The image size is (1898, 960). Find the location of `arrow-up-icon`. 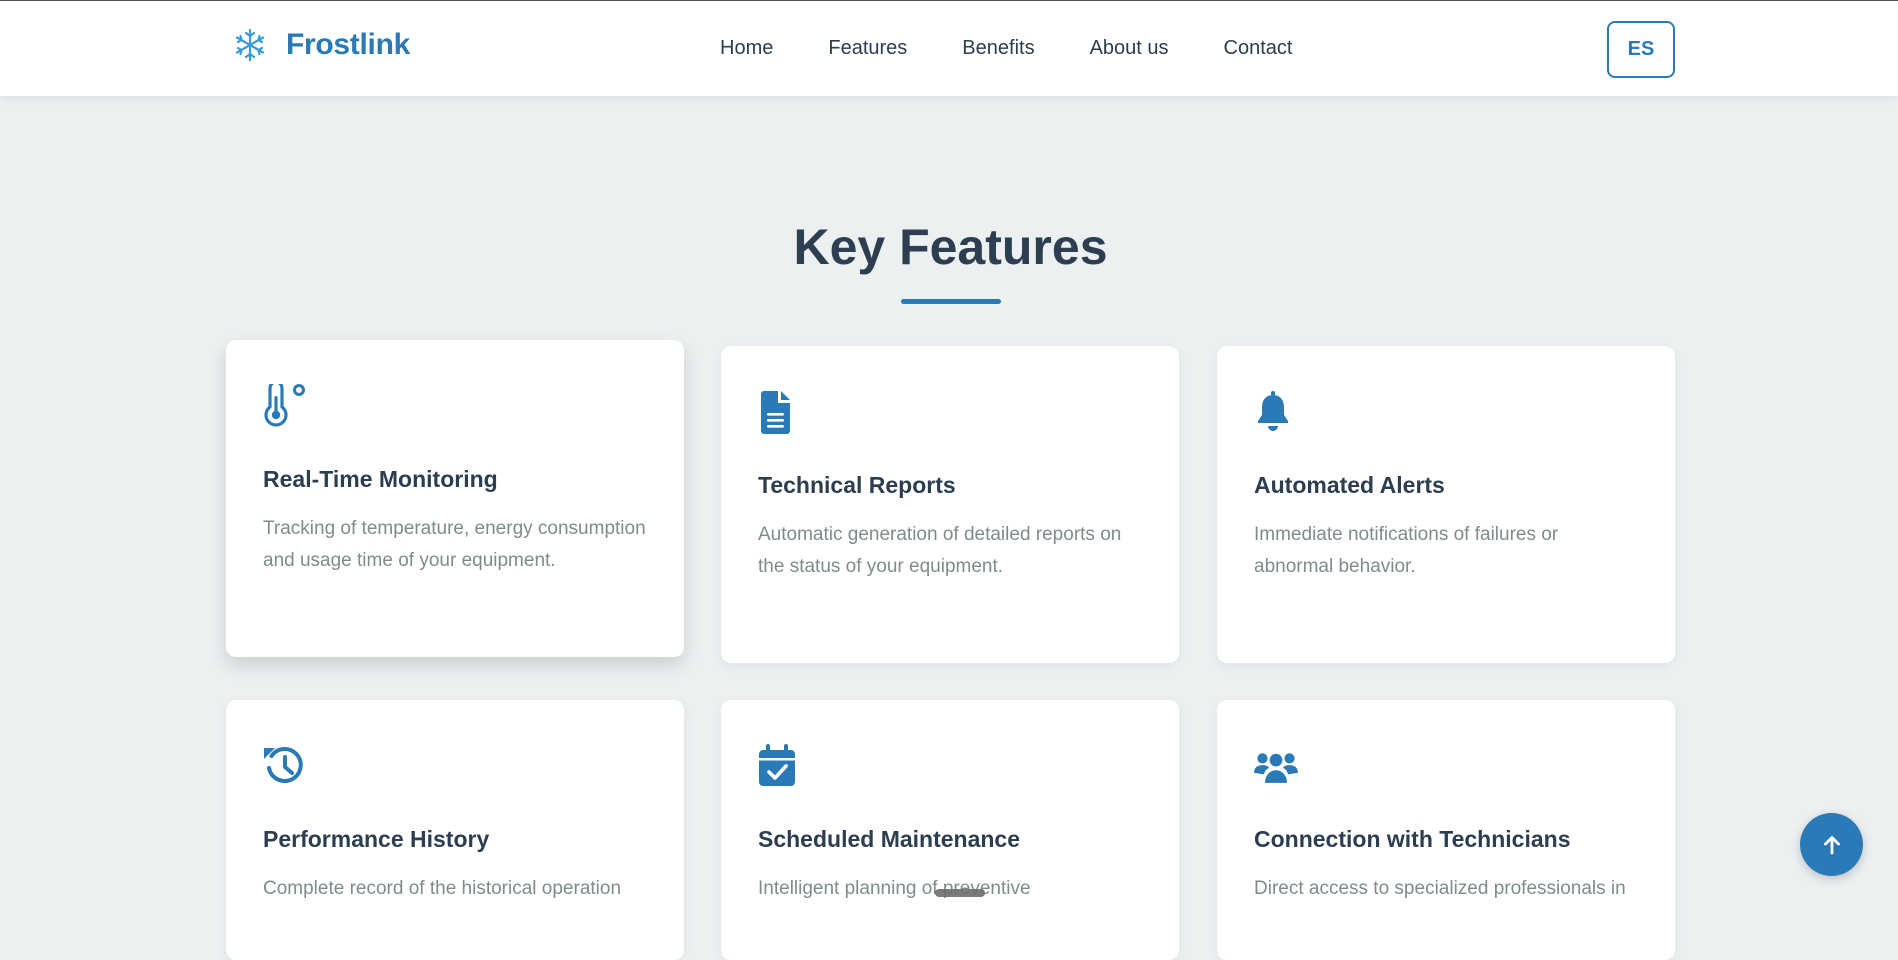

arrow-up-icon is located at coordinates (1831, 844).